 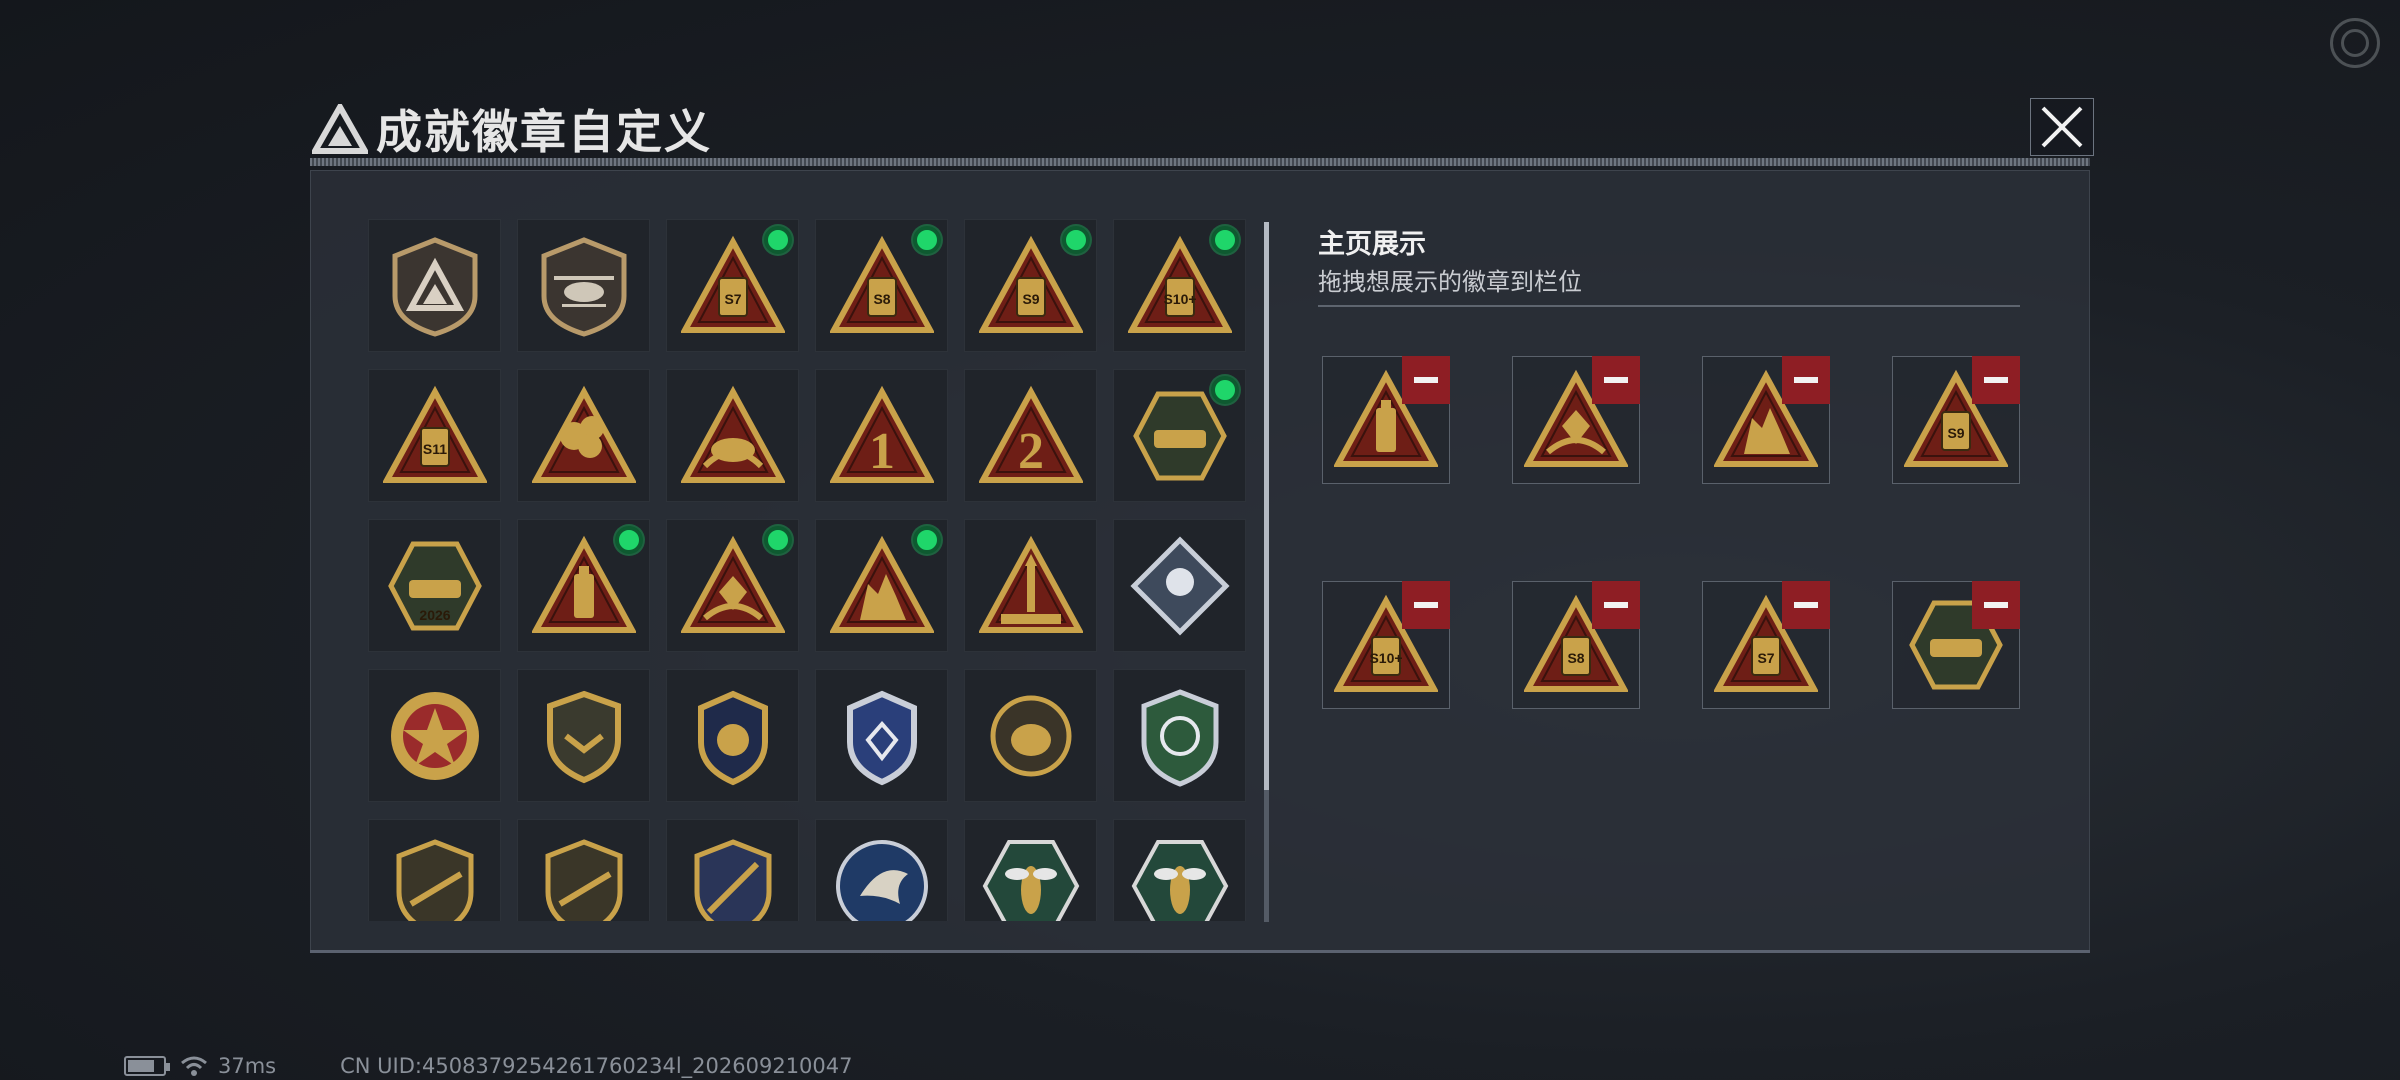 What do you see at coordinates (881, 285) in the screenshot?
I see `badge-cell: S8` at bounding box center [881, 285].